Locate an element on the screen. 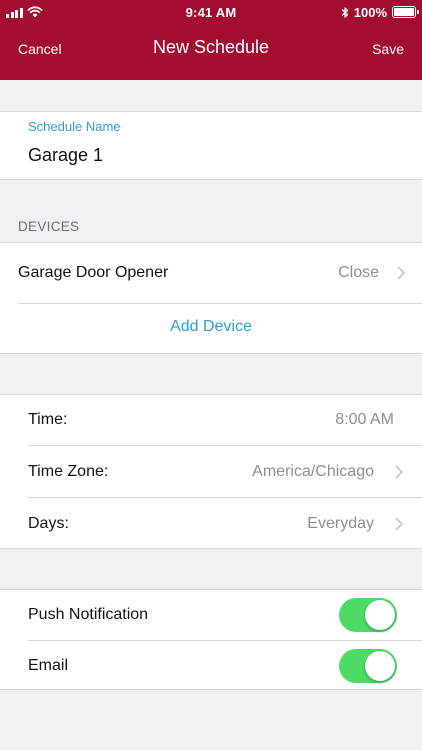 Image resolution: width=422 pixels, height=750 pixels. time-zone-value: America/Chicago is located at coordinates (313, 471).